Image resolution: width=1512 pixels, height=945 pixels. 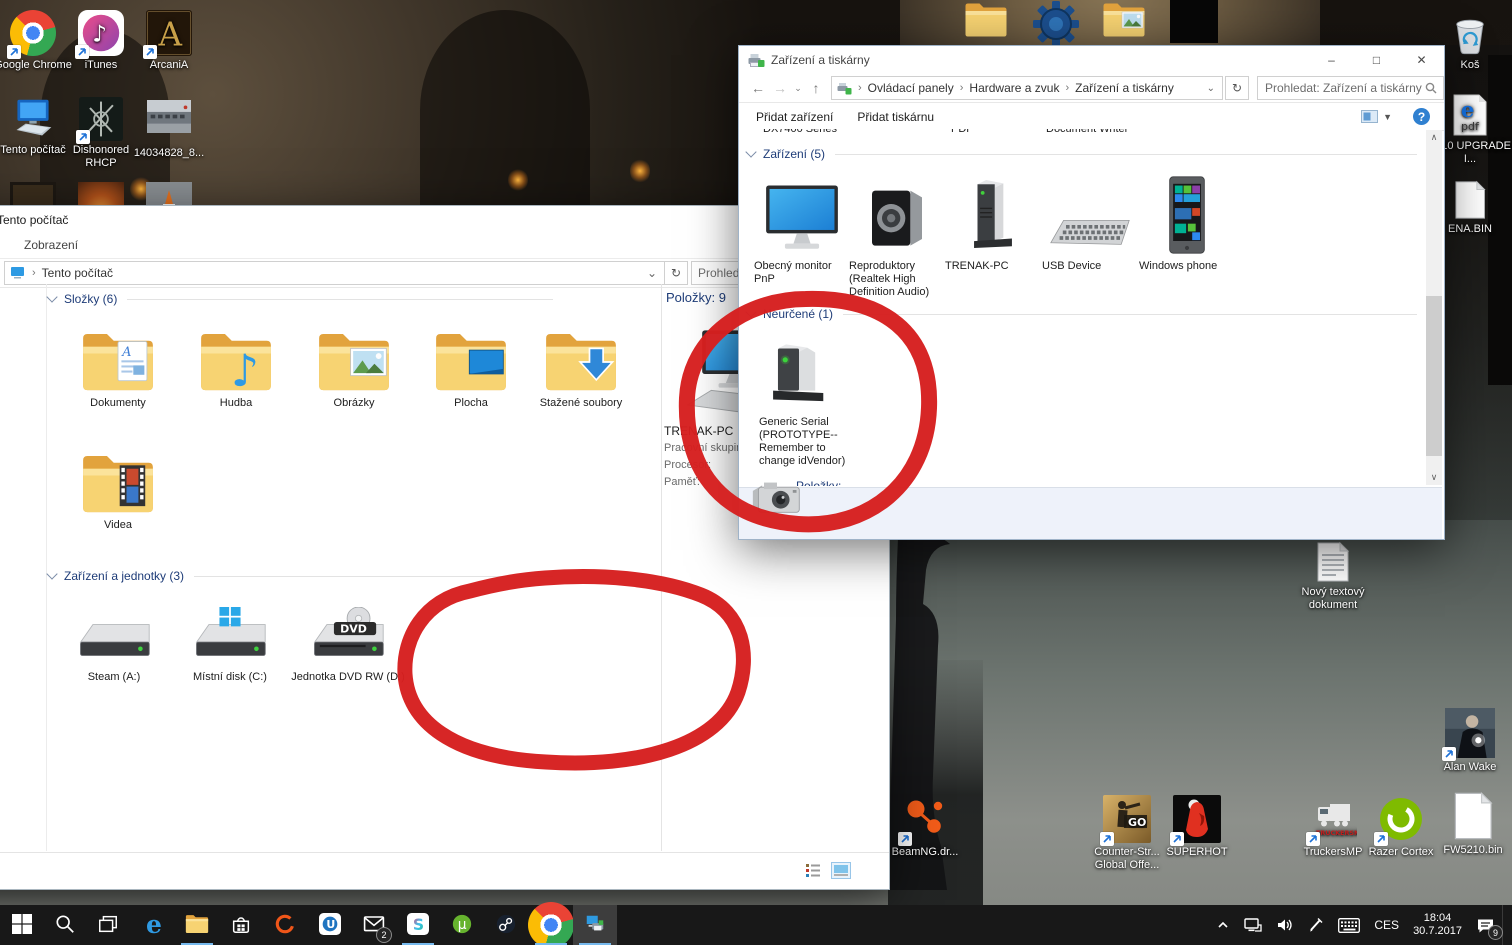 What do you see at coordinates (354, 361) in the screenshot?
I see `folder-item-obr-zky: Obrázky` at bounding box center [354, 361].